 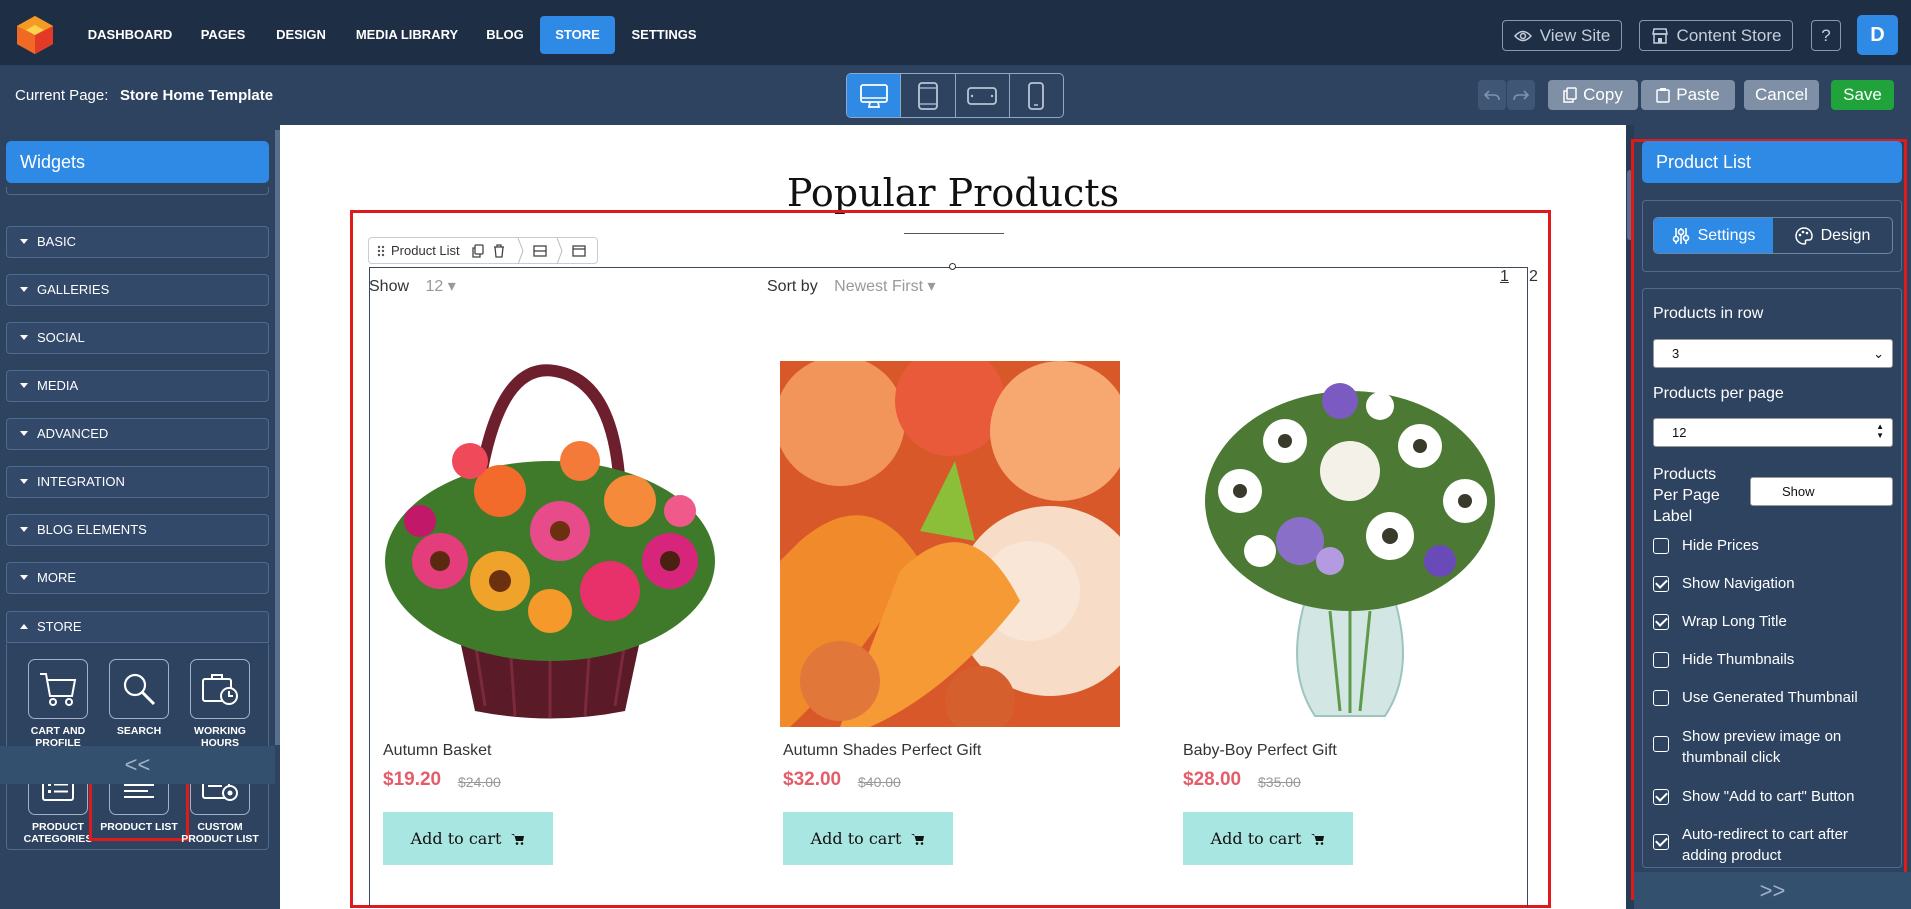 I want to click on widget-working-hours: WORKING HOURS, so click(x=220, y=704).